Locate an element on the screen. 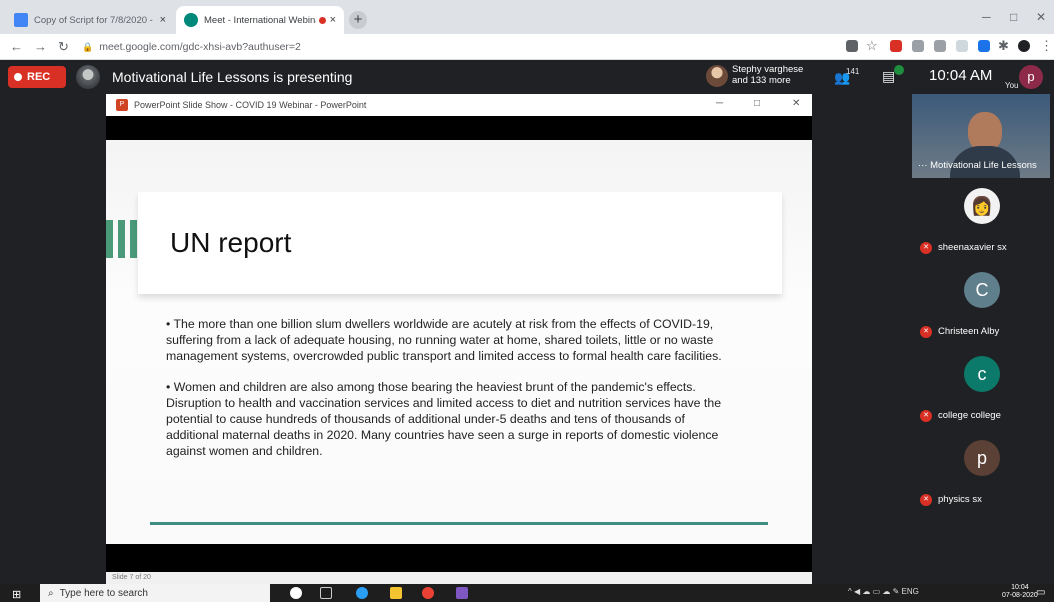 The image size is (1054, 602). participant-name: sheenaxavier sx is located at coordinates (972, 247).